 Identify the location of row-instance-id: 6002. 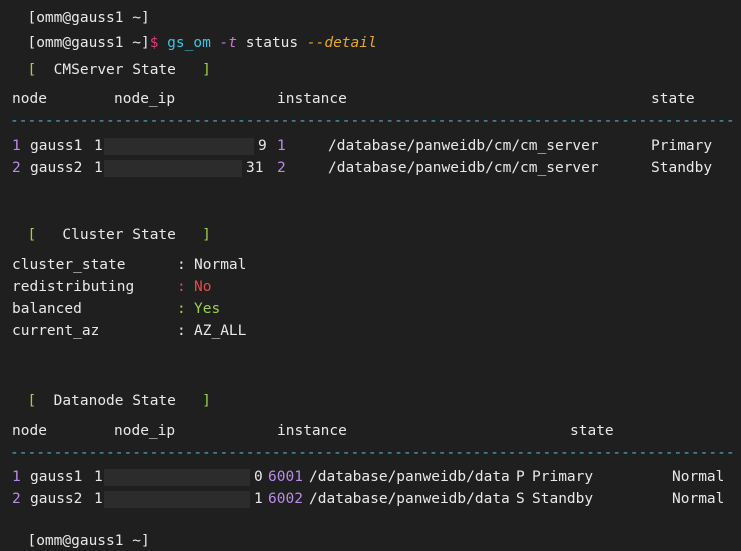
(285, 499).